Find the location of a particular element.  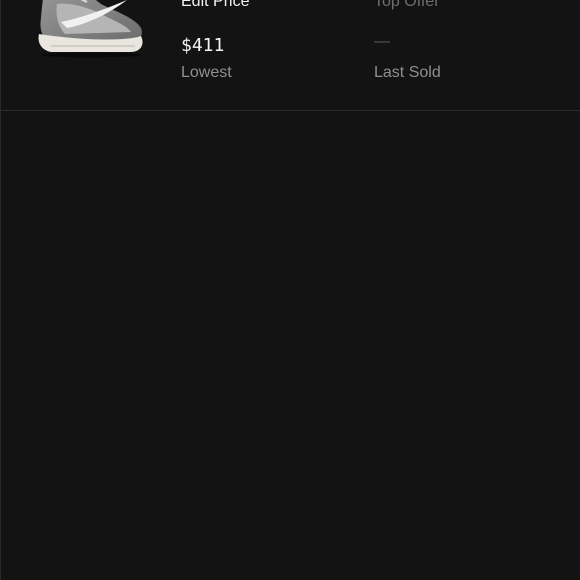

shoe-shadow-shape is located at coordinates (91, 55).